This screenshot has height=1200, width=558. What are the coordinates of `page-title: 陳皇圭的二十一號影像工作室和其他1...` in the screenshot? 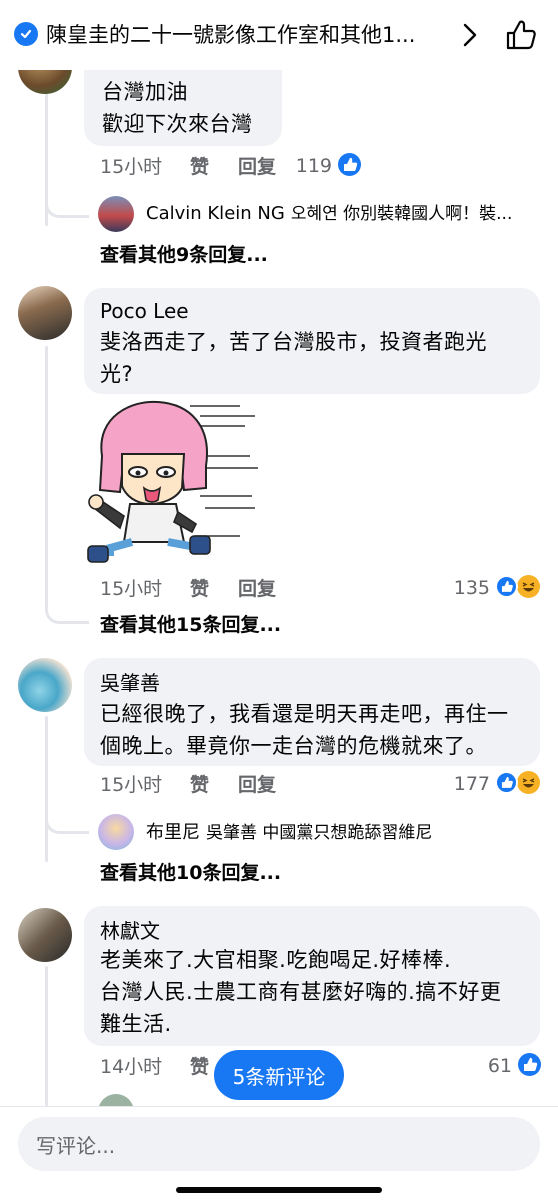 It's located at (246, 35).